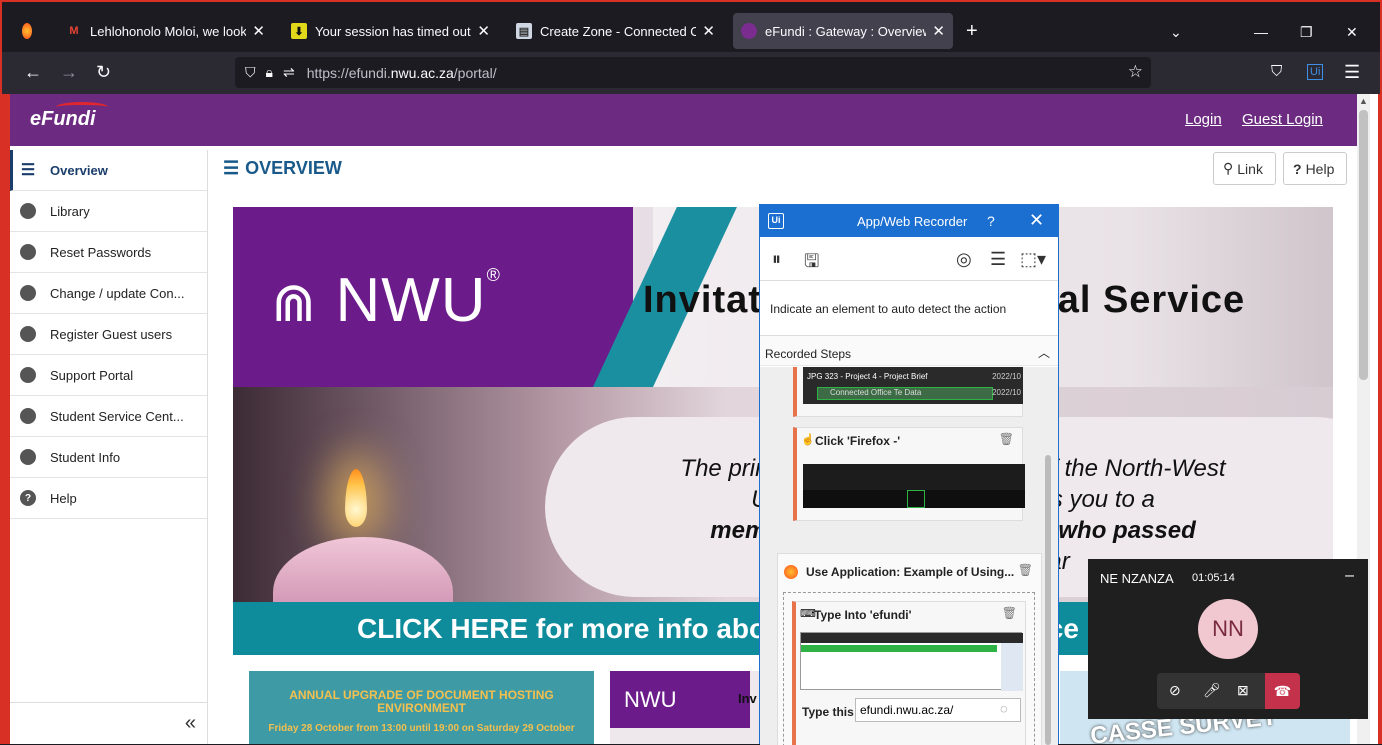 This screenshot has width=1382, height=745. What do you see at coordinates (63, 498) in the screenshot?
I see `sidebar-item-label: Help` at bounding box center [63, 498].